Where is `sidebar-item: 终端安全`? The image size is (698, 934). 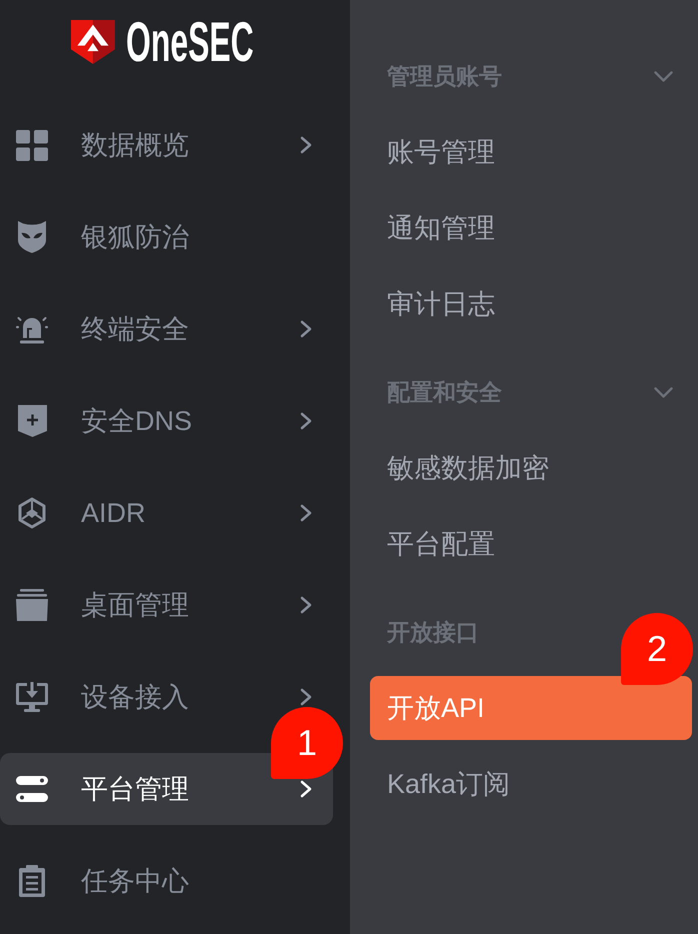 sidebar-item: 终端安全 is located at coordinates (166, 329).